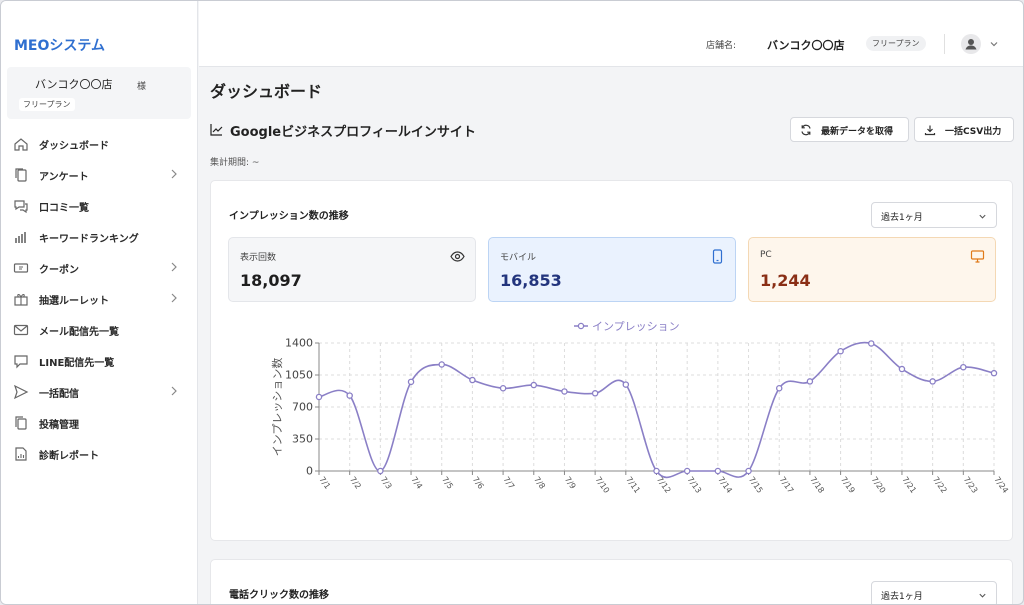 The width and height of the screenshot is (1024, 605). I want to click on ticket-icon, so click(21, 268).